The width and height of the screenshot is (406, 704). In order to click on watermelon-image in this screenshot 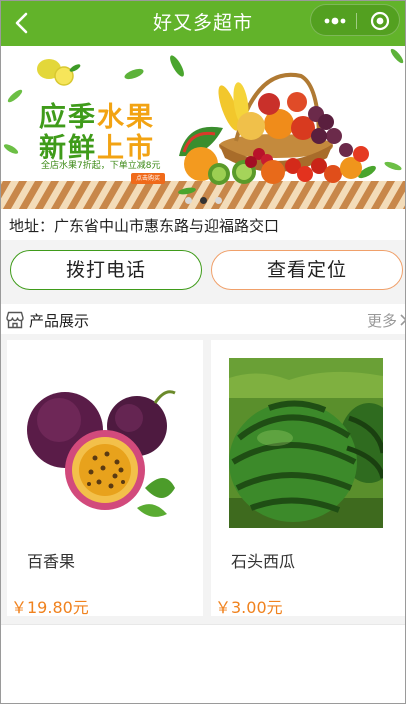, I will do `click(306, 443)`.